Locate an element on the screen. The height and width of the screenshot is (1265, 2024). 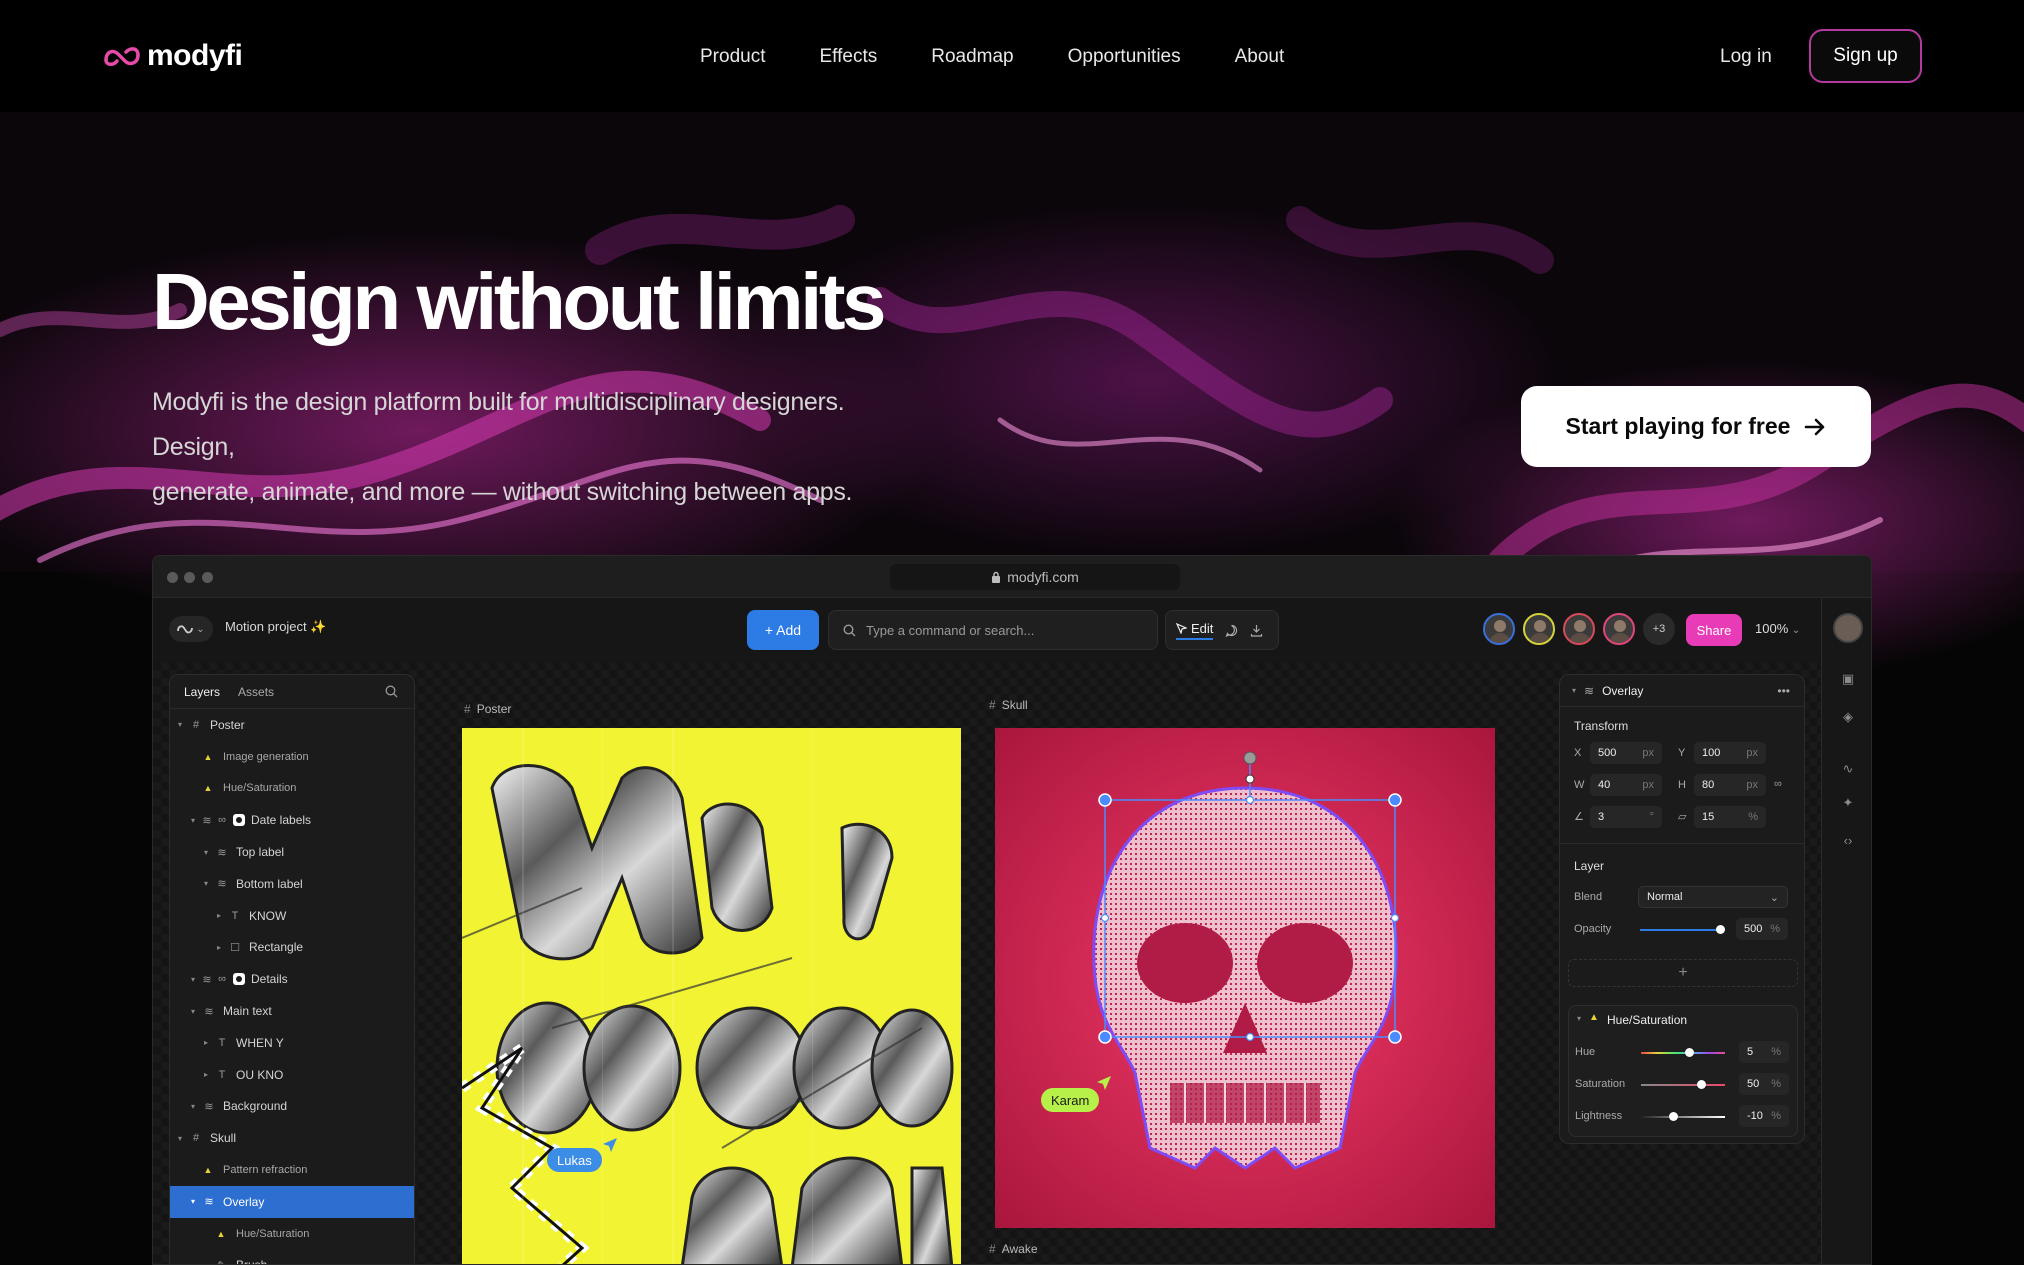
hue-slider-knob is located at coordinates (1689, 1052).